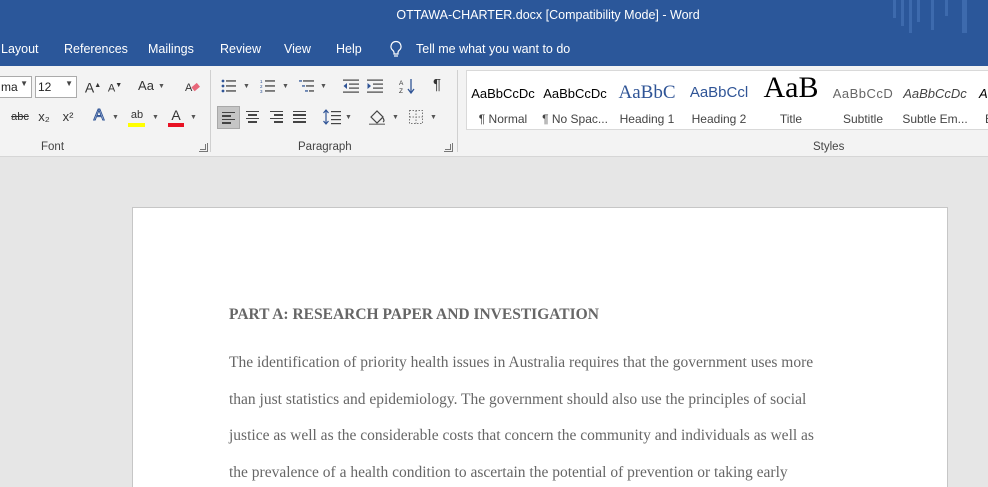  I want to click on shading-button, so click(377, 117).